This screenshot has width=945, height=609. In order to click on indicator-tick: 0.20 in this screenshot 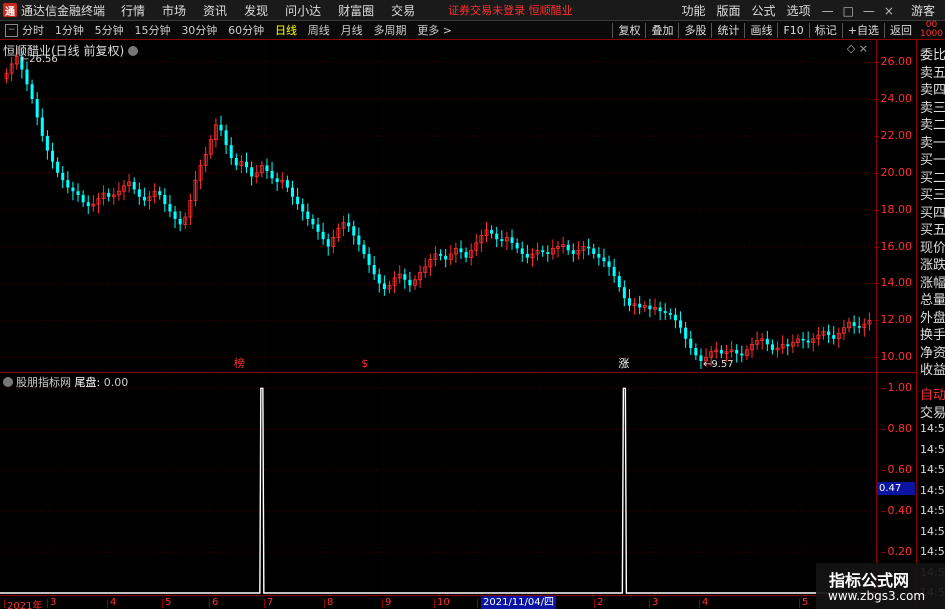, I will do `click(896, 552)`.